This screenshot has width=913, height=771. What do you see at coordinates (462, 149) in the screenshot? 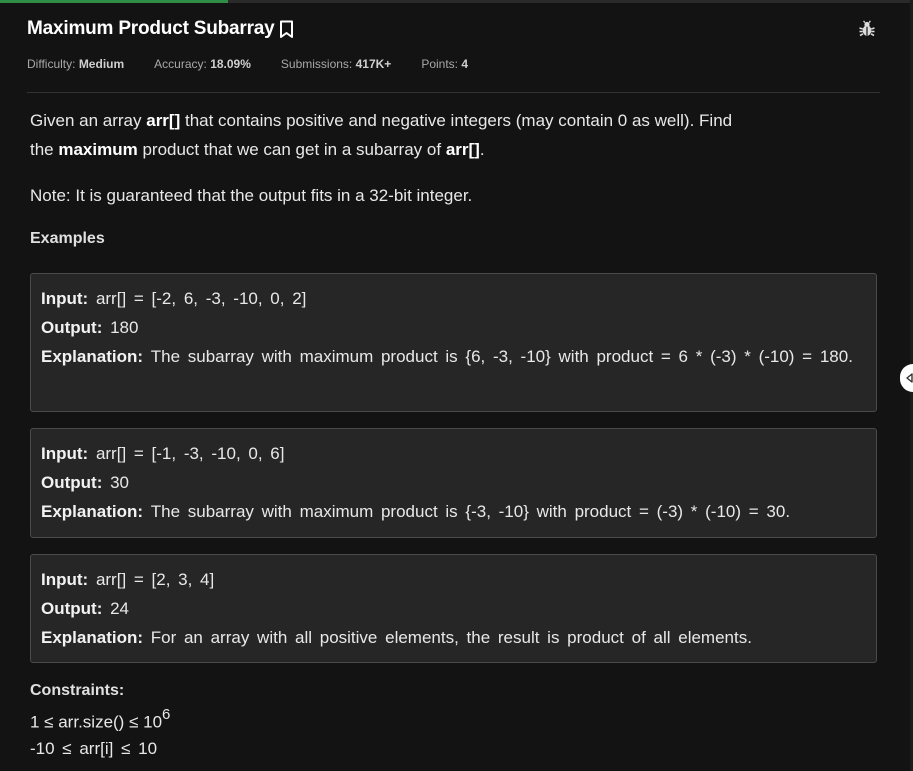
I see `description-bold-arr-2: arr[]` at bounding box center [462, 149].